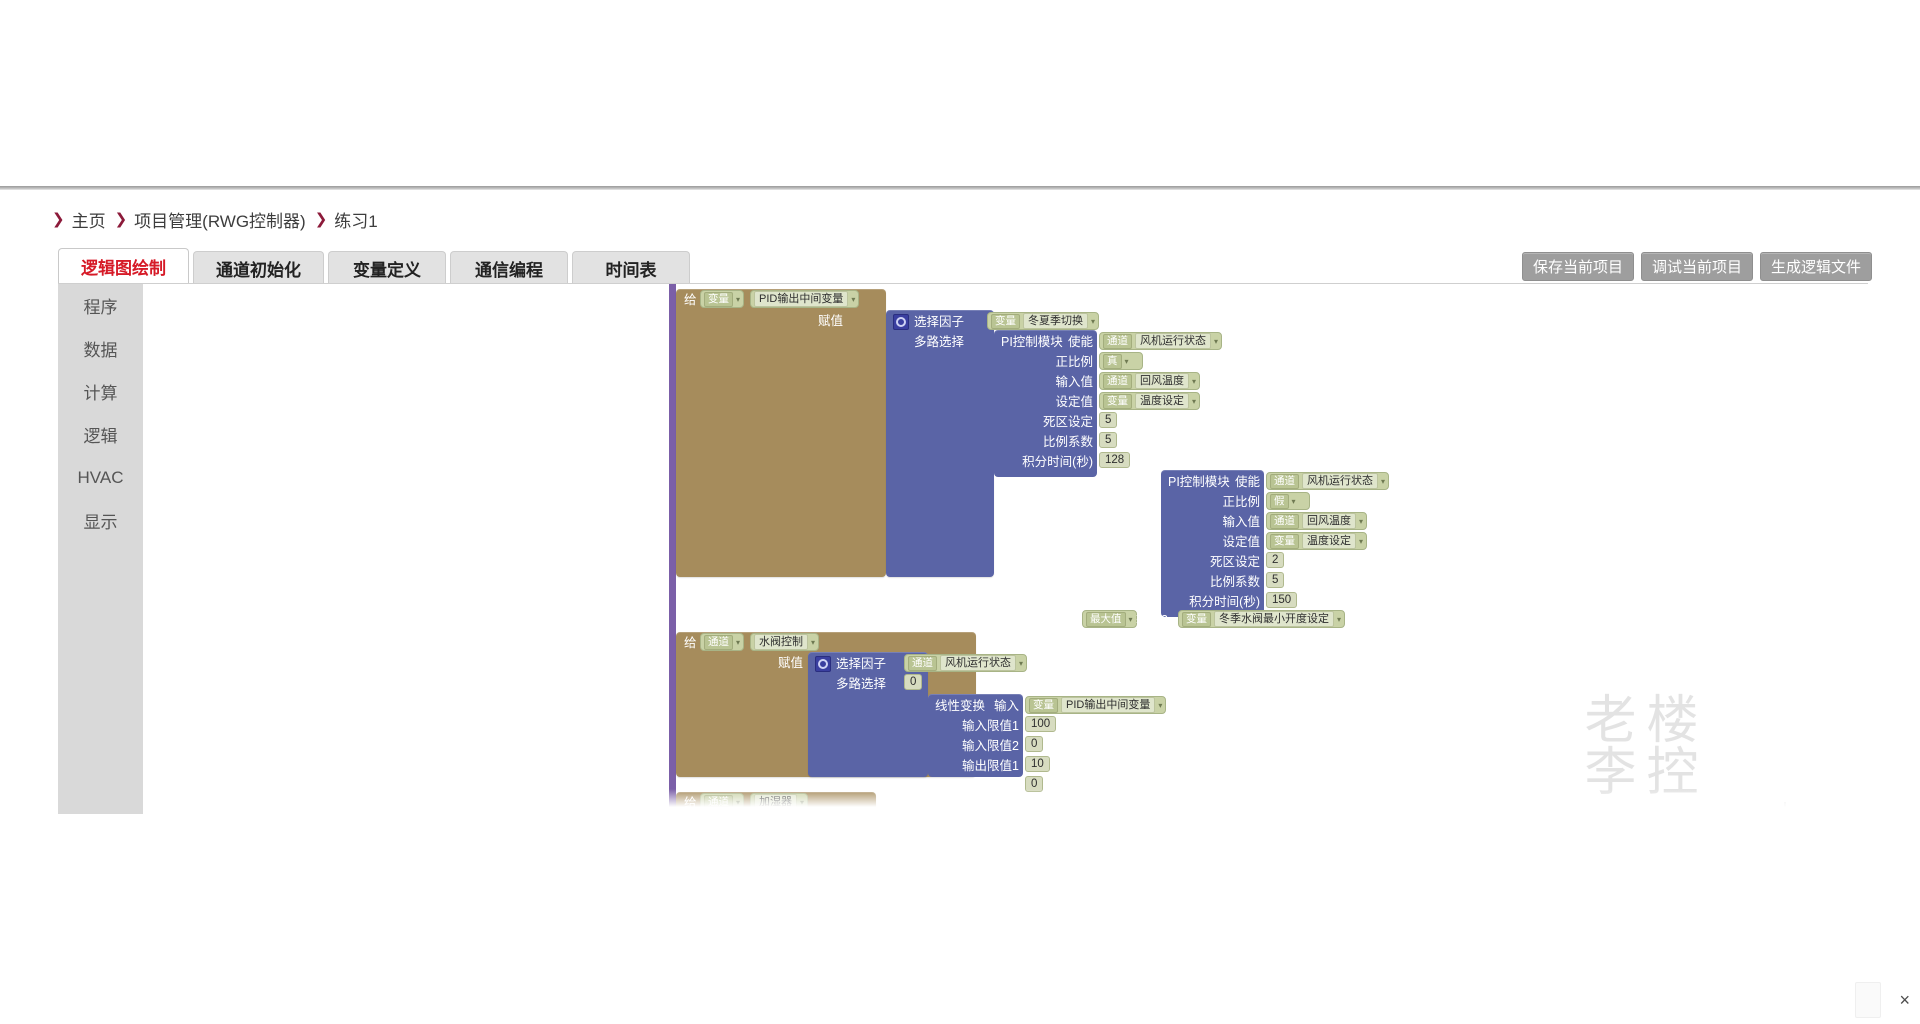 This screenshot has height=1024, width=1920. Describe the element at coordinates (718, 642) in the screenshot. I see `stmt2-target-kind: 通道` at that location.